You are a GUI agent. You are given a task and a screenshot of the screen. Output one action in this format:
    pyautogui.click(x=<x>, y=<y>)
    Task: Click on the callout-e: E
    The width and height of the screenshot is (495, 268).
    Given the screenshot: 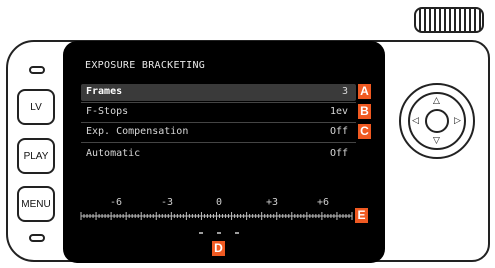 What is the action you would take?
    pyautogui.click(x=361, y=215)
    